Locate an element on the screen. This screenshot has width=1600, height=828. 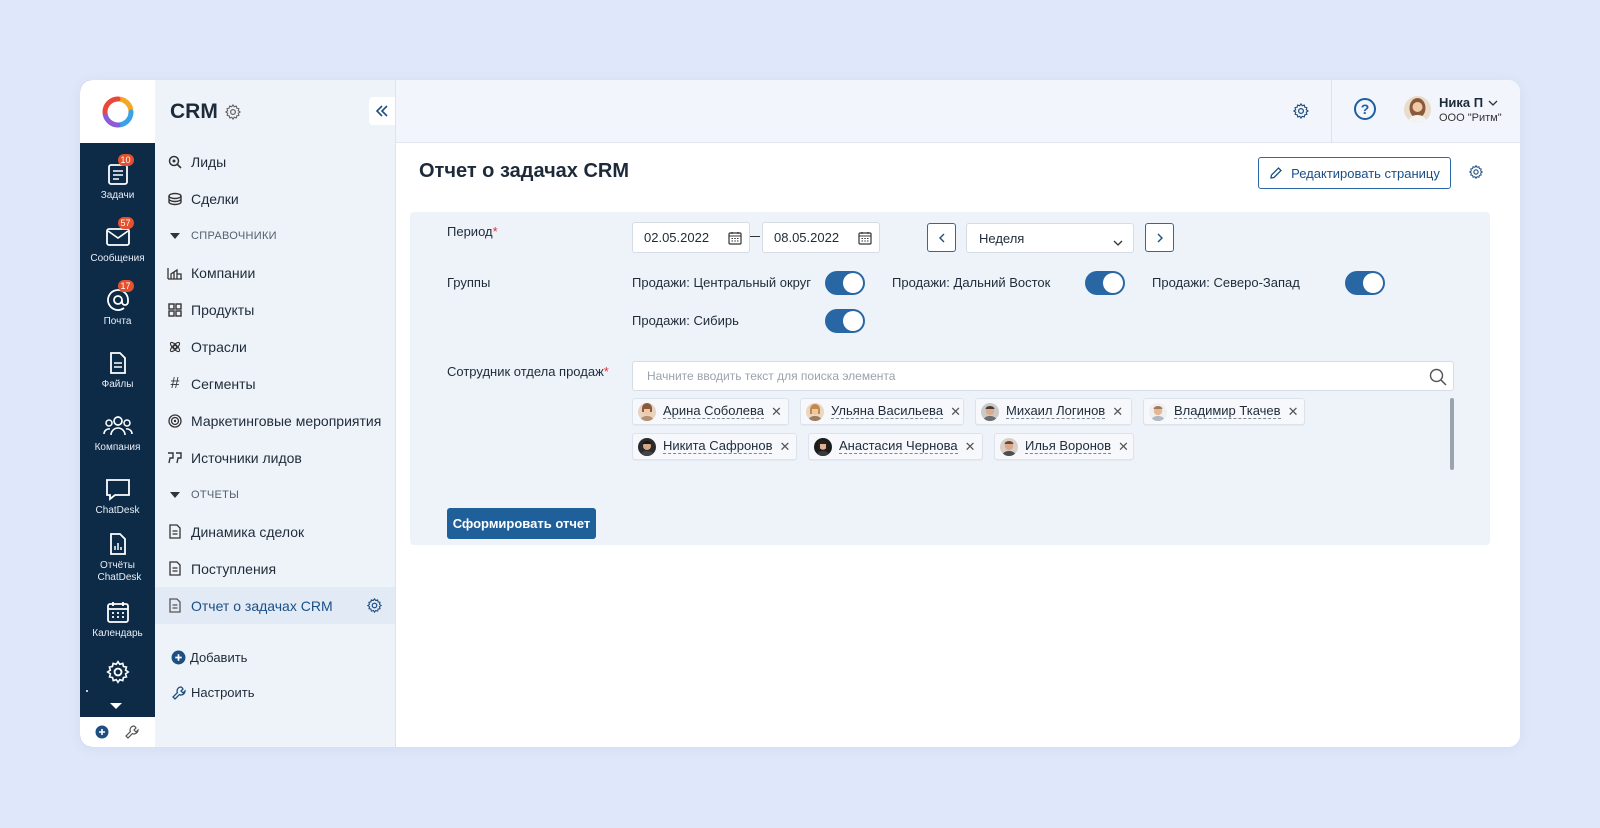
period-label: Период* is located at coordinates (472, 231).